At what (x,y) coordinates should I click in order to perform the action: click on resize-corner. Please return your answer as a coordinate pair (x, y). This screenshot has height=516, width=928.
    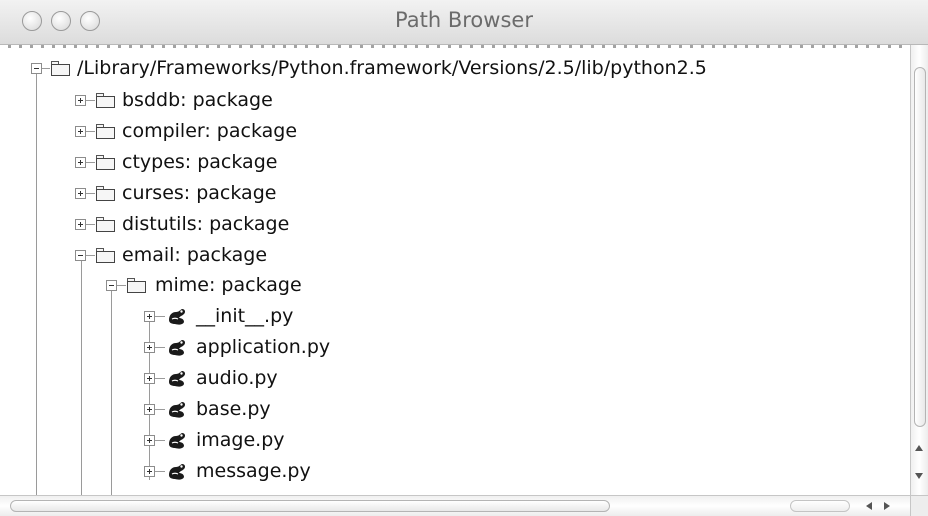
    Looking at the image, I should click on (919, 505).